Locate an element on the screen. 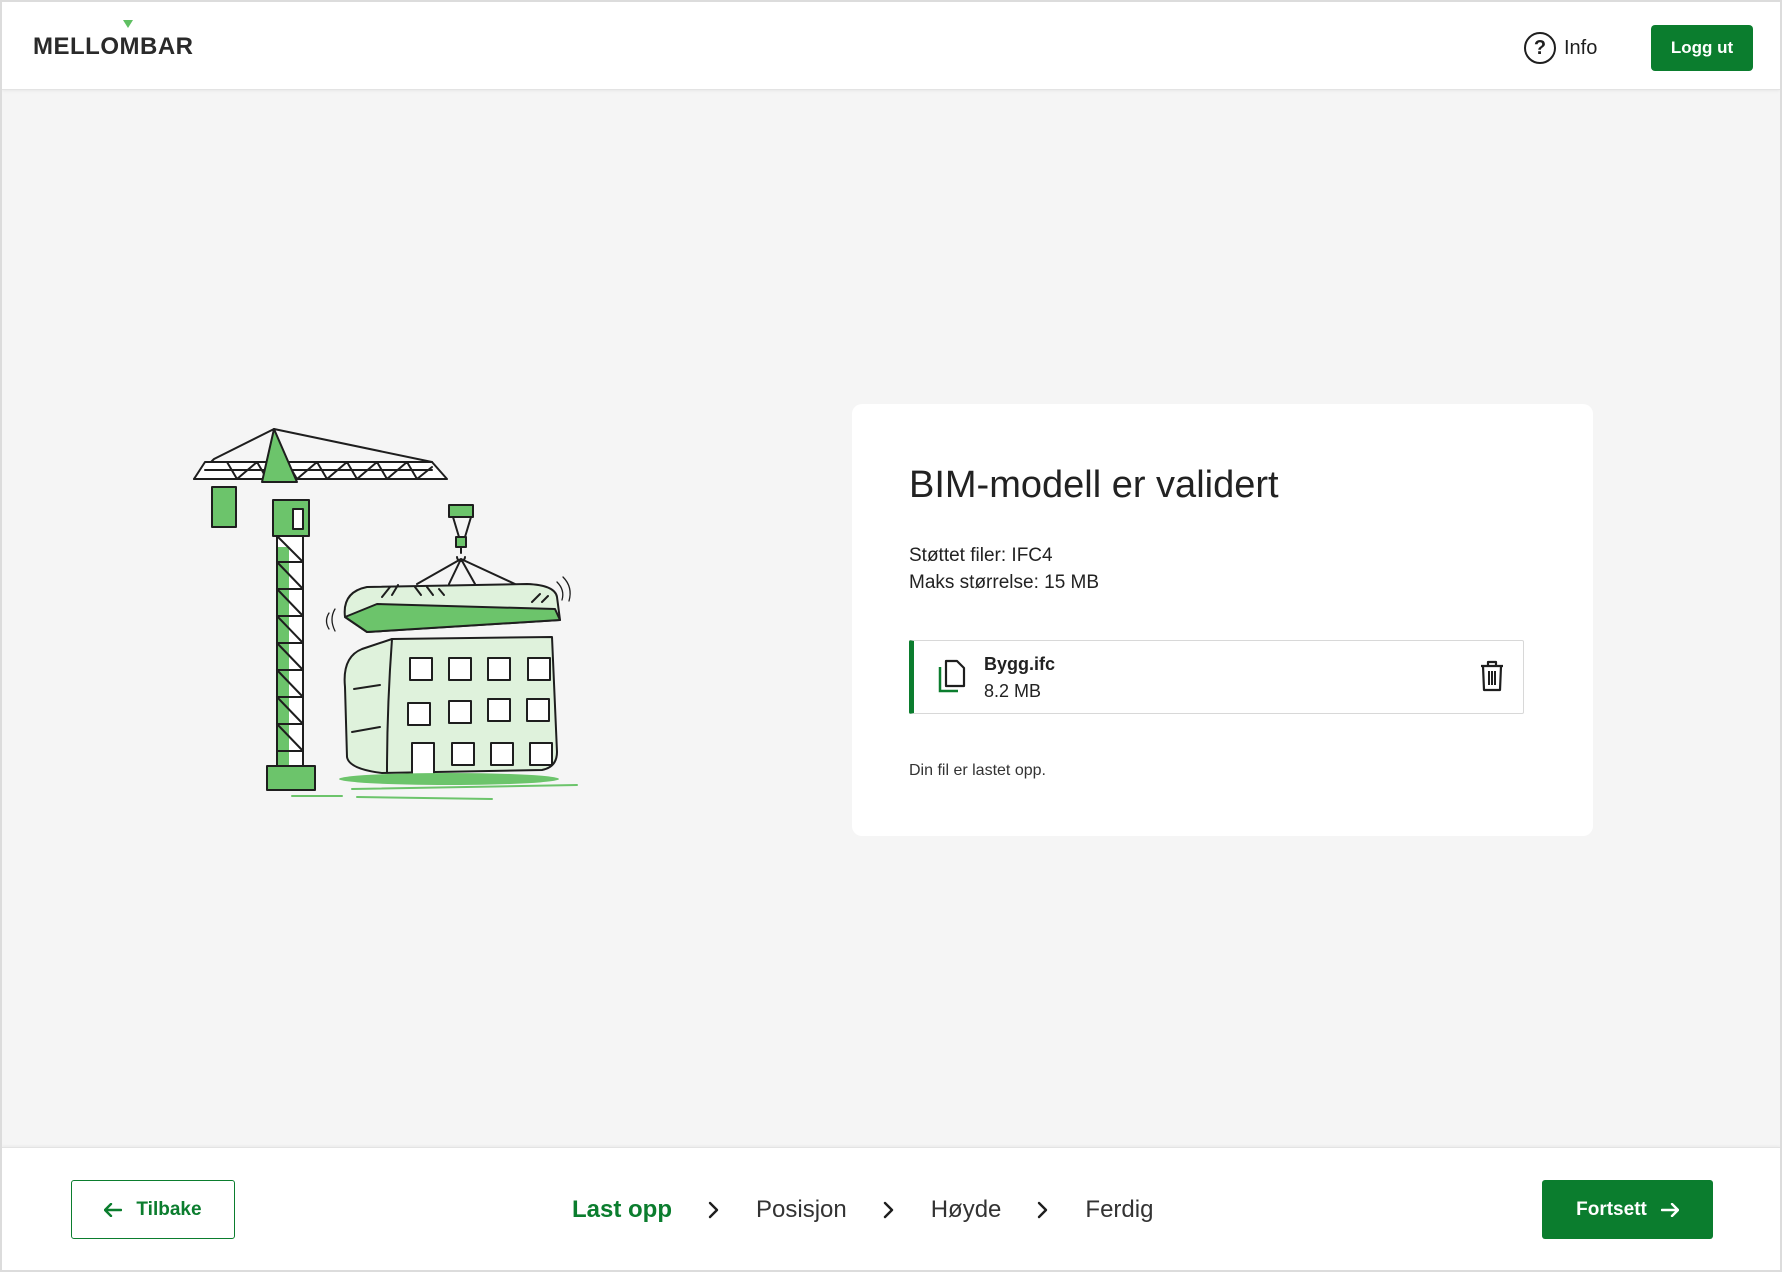 The width and height of the screenshot is (1782, 1272). question-circle-icon: ? is located at coordinates (1540, 48).